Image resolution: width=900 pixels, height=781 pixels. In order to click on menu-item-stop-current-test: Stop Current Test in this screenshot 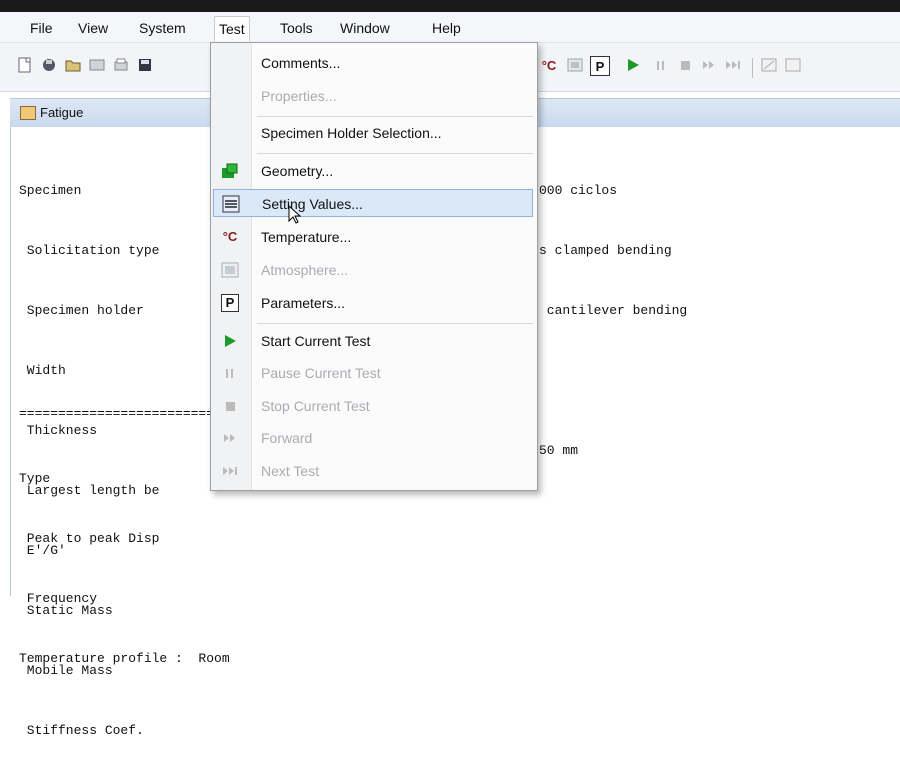, I will do `click(373, 406)`.